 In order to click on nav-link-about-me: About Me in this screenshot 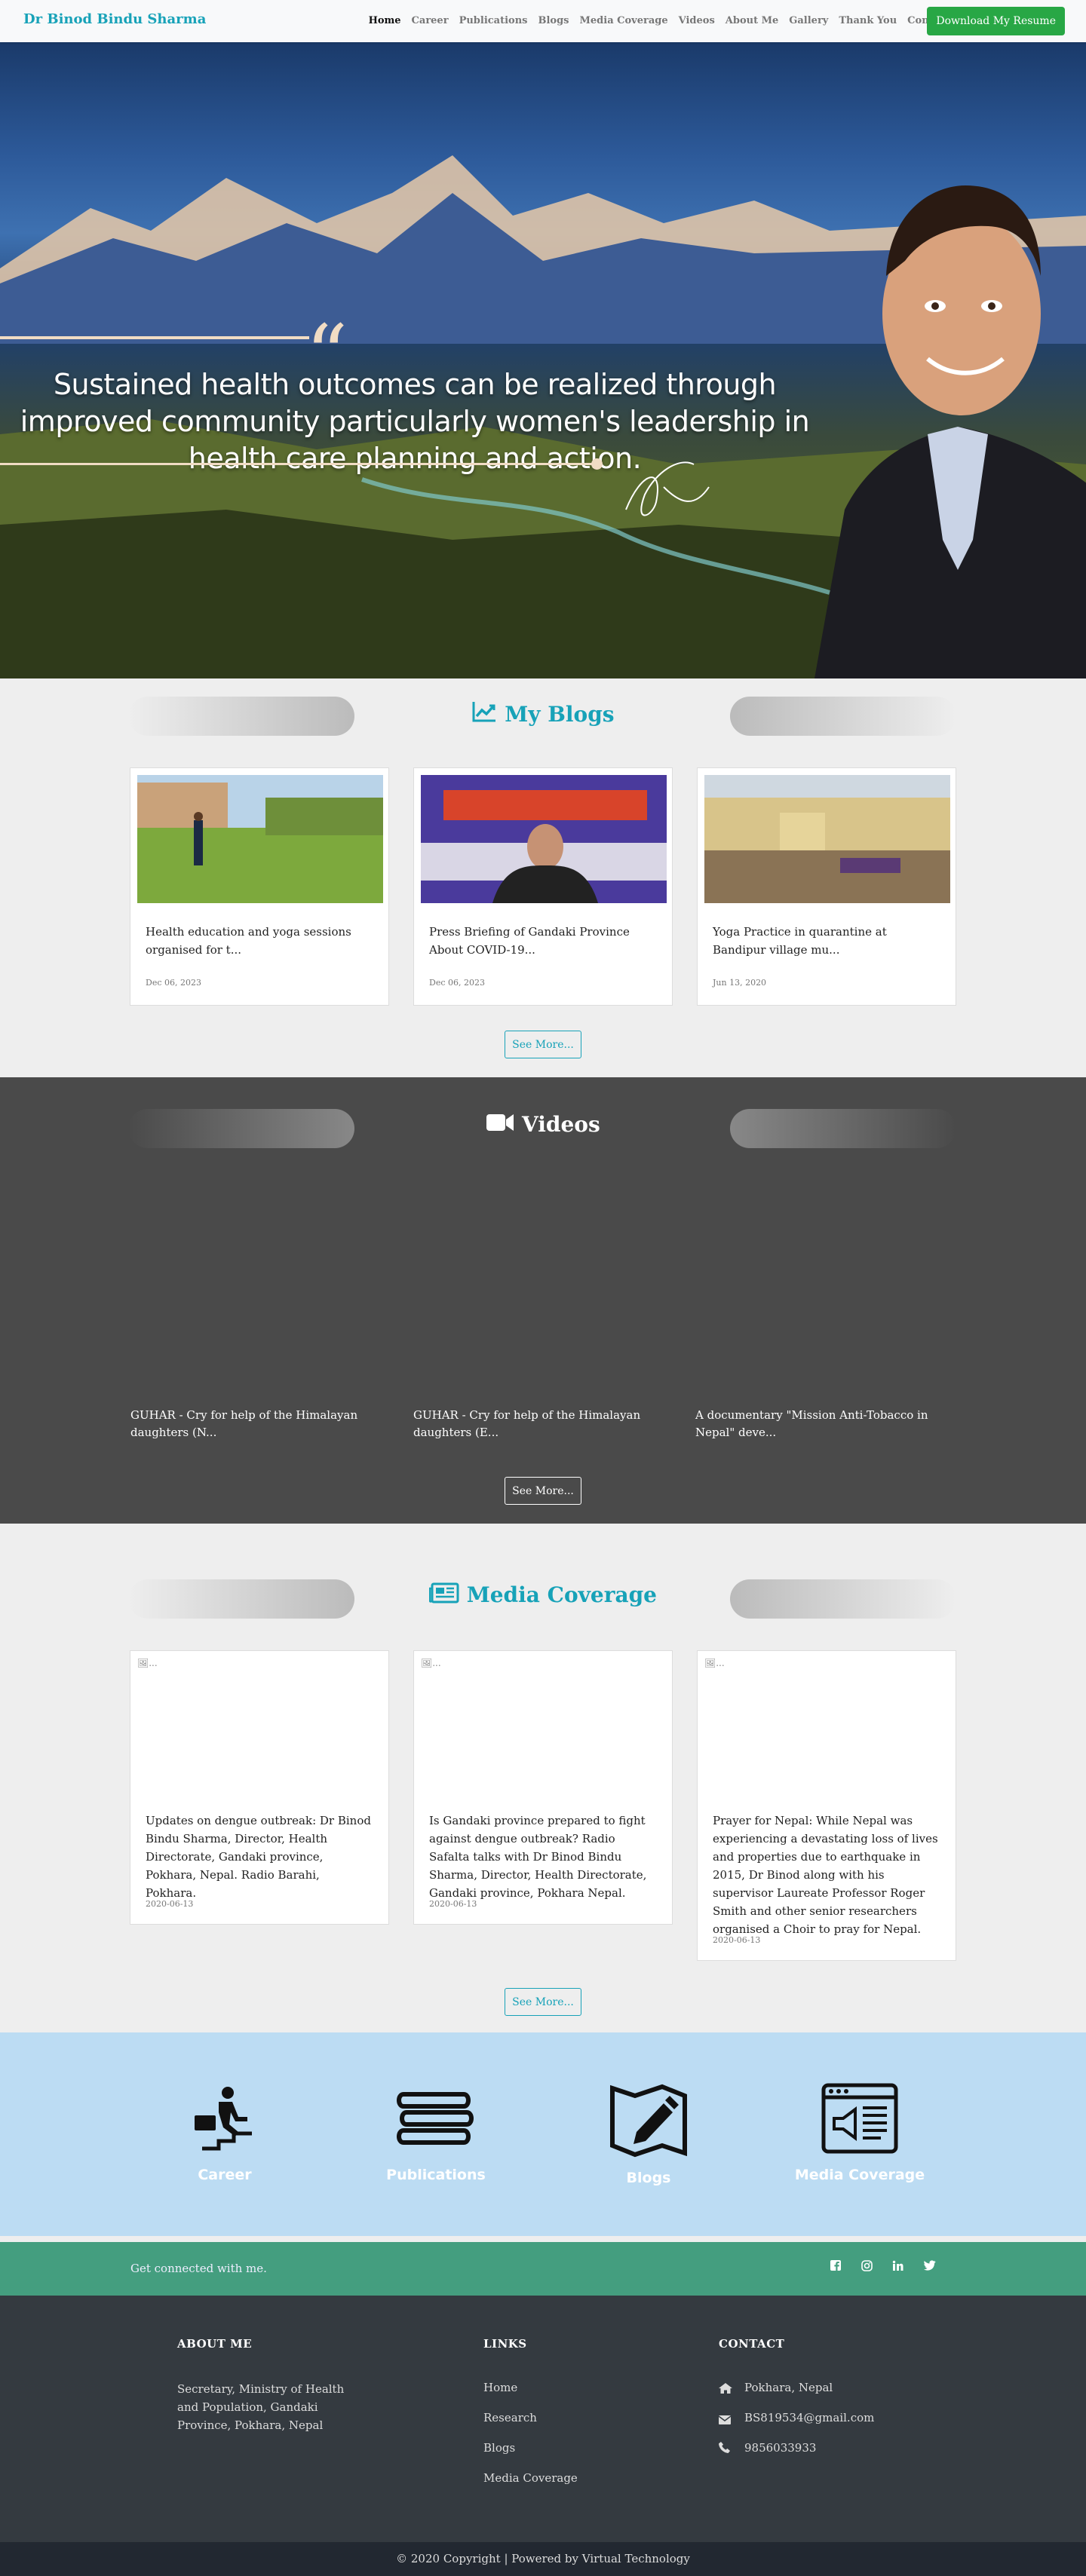, I will do `click(752, 20)`.